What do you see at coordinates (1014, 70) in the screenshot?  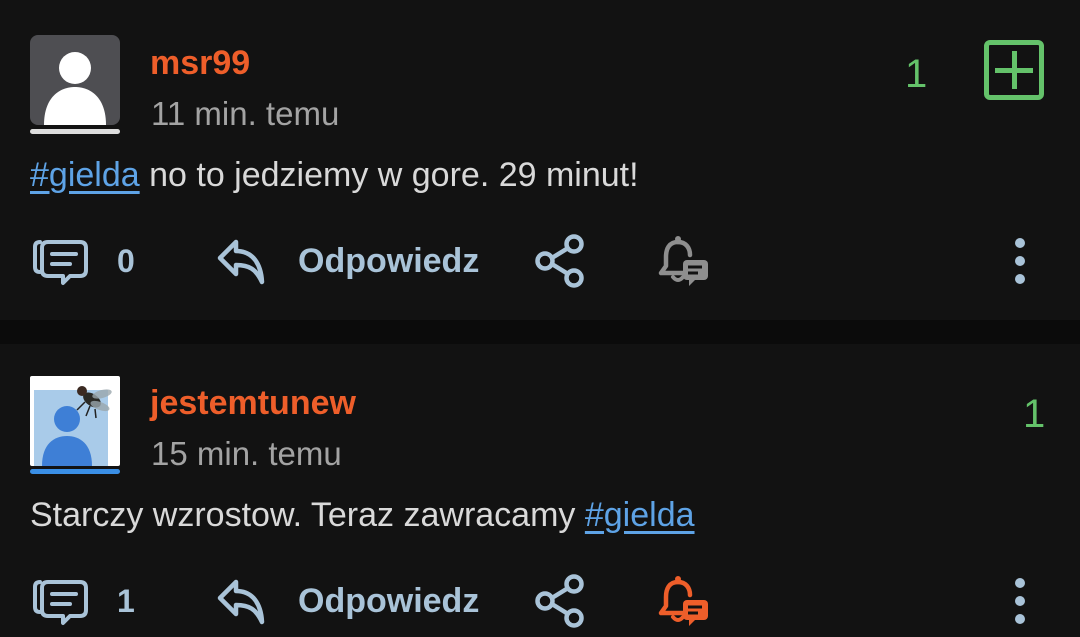 I see `upvote-button` at bounding box center [1014, 70].